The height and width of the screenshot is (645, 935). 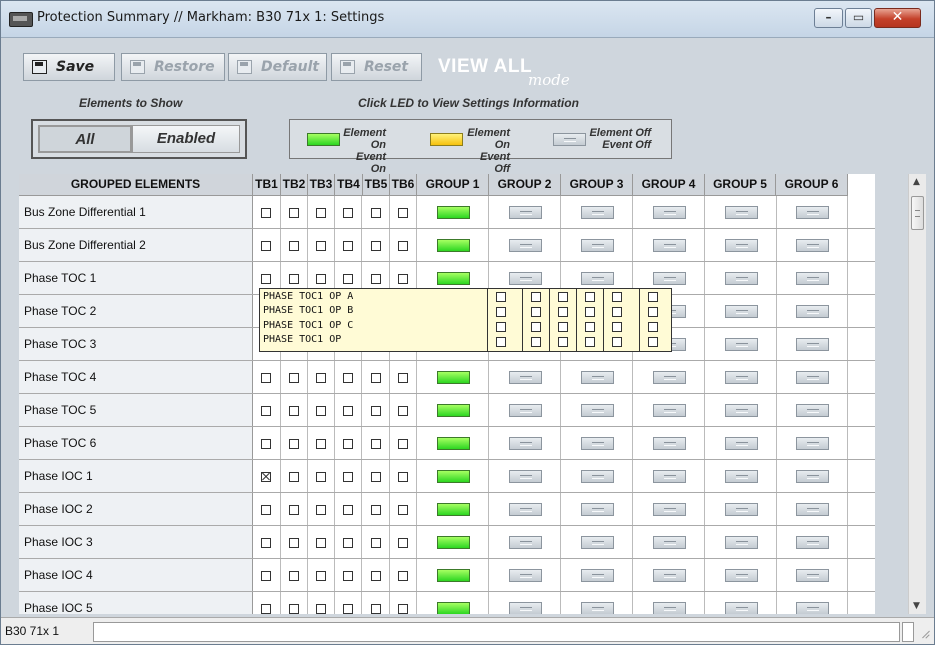 What do you see at coordinates (173, 67) in the screenshot?
I see `restore-button: Restore` at bounding box center [173, 67].